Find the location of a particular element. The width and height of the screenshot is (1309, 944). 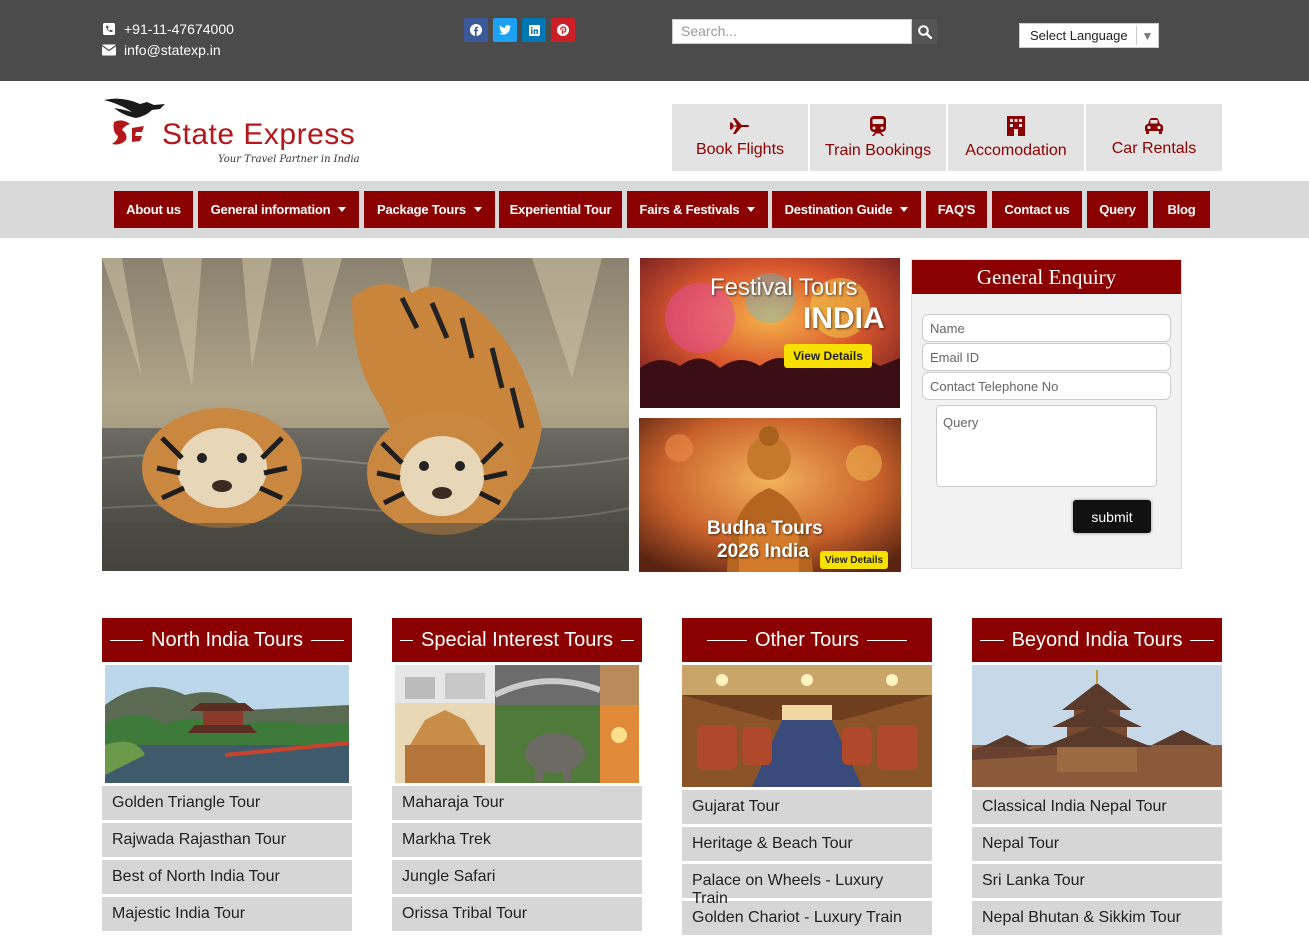

nav-label: Blog is located at coordinates (1181, 209).